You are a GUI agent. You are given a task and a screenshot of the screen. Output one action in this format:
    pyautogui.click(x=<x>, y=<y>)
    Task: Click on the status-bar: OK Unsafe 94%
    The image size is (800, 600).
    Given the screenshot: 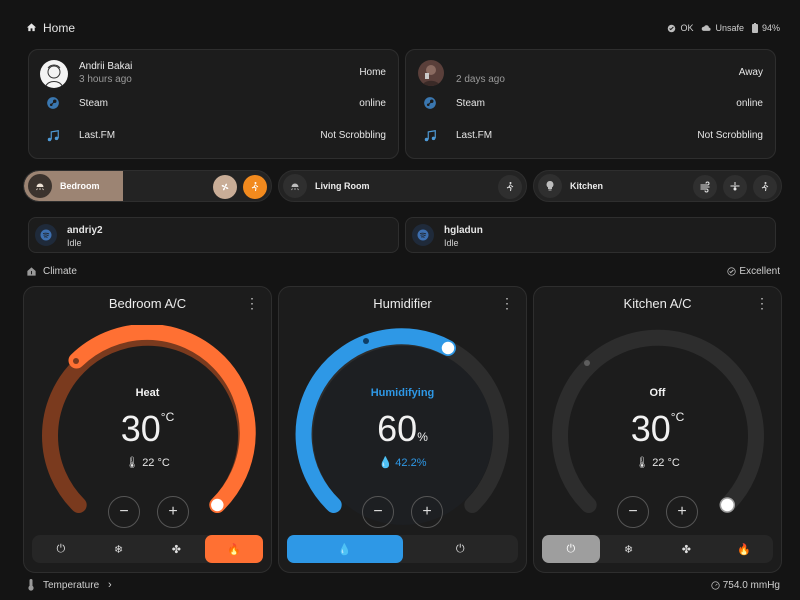 What is the action you would take?
    pyautogui.click(x=723, y=28)
    